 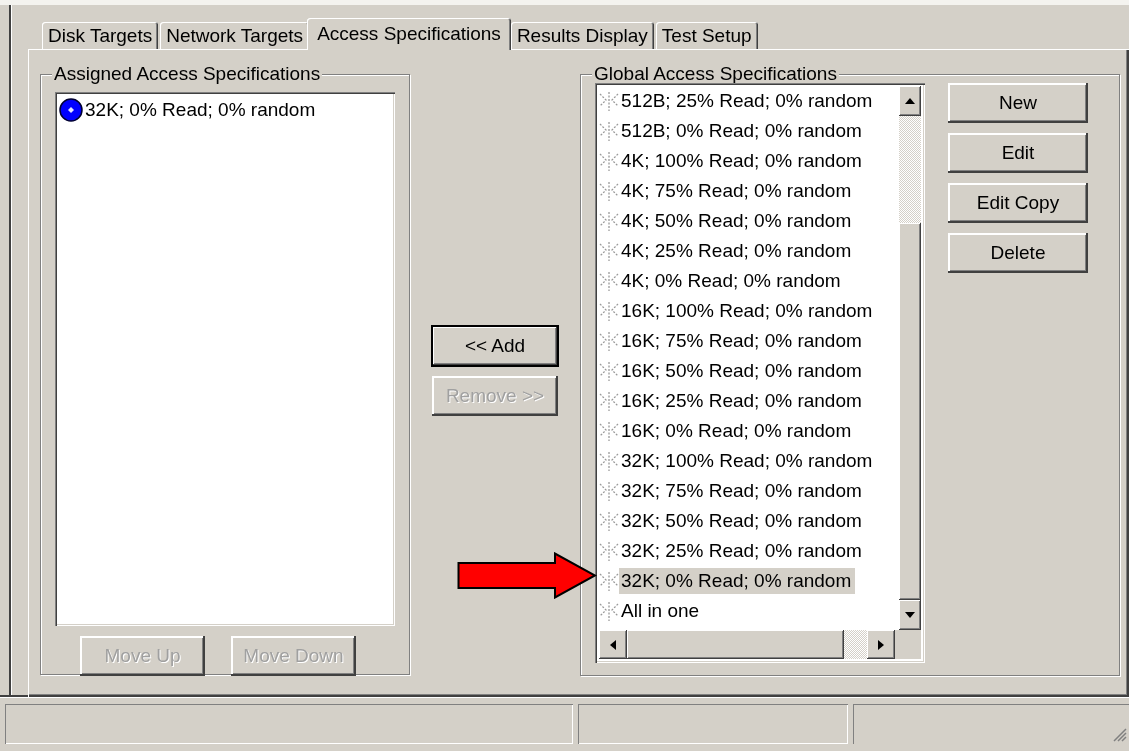 What do you see at coordinates (748, 311) in the screenshot?
I see `list-item: 16K; 100% Read; 0% random` at bounding box center [748, 311].